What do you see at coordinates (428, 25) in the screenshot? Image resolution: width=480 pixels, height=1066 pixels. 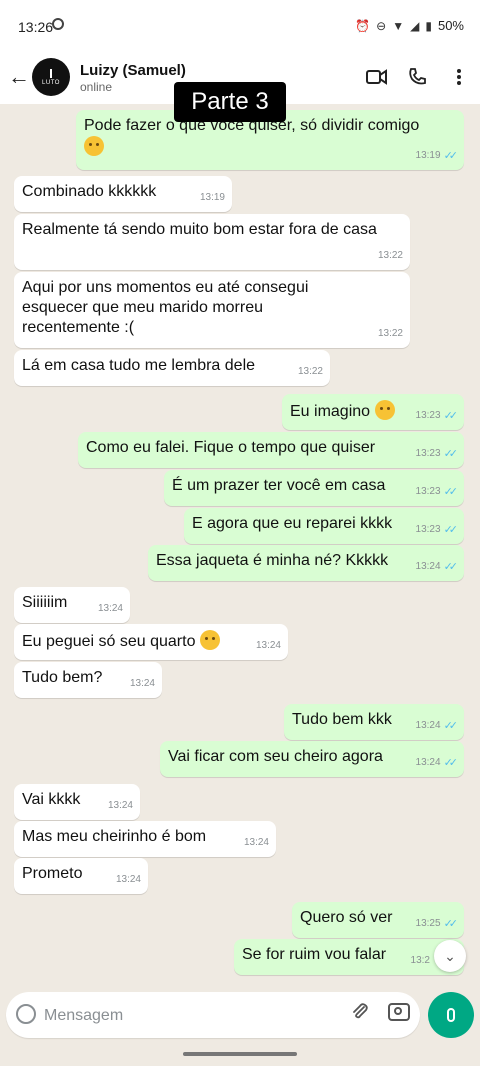 I see `battery-icon: ▮` at bounding box center [428, 25].